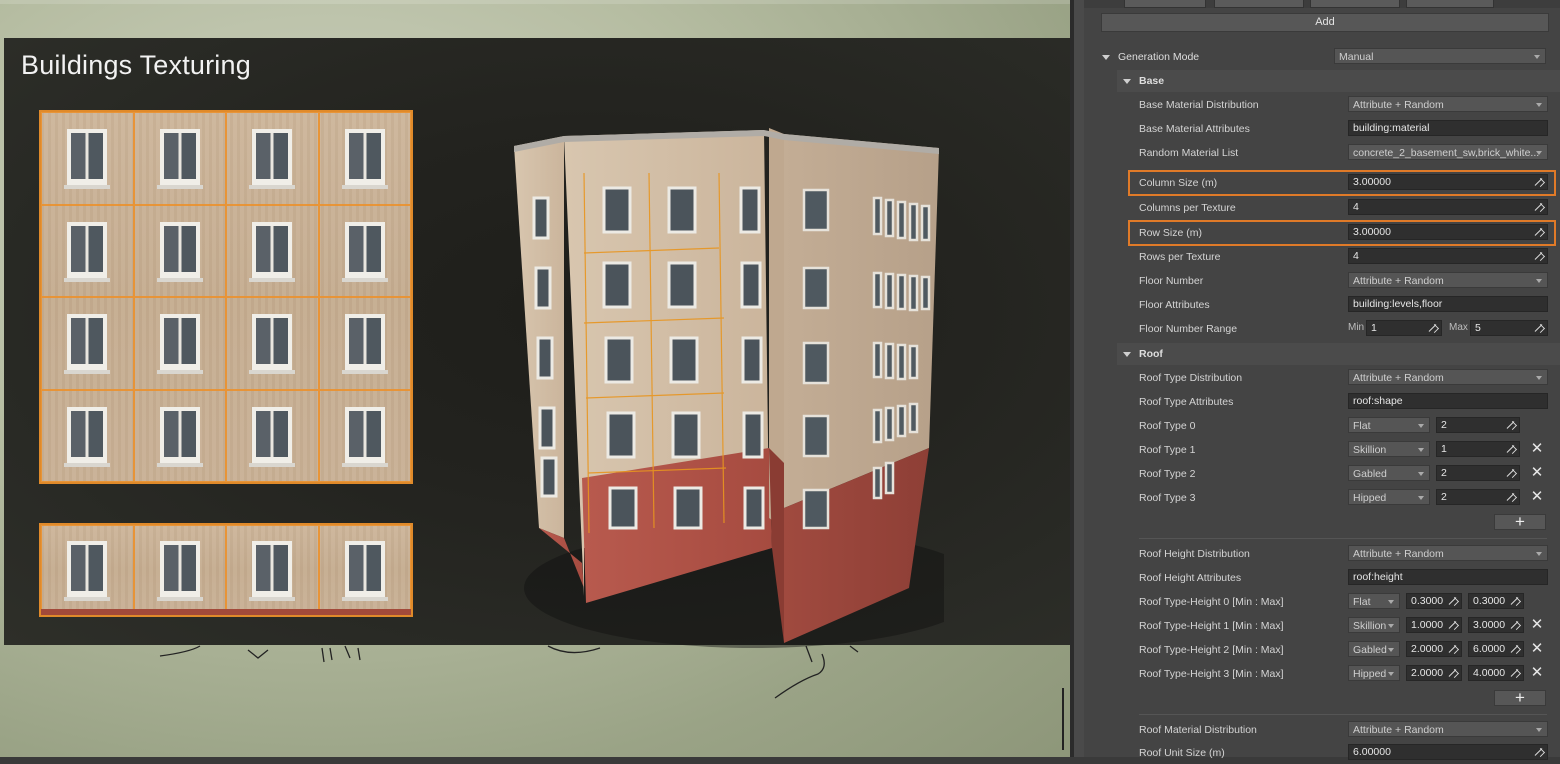 The width and height of the screenshot is (1560, 764). What do you see at coordinates (1496, 625) in the screenshot?
I see `roof-height-max-spinner: 3.0000` at bounding box center [1496, 625].